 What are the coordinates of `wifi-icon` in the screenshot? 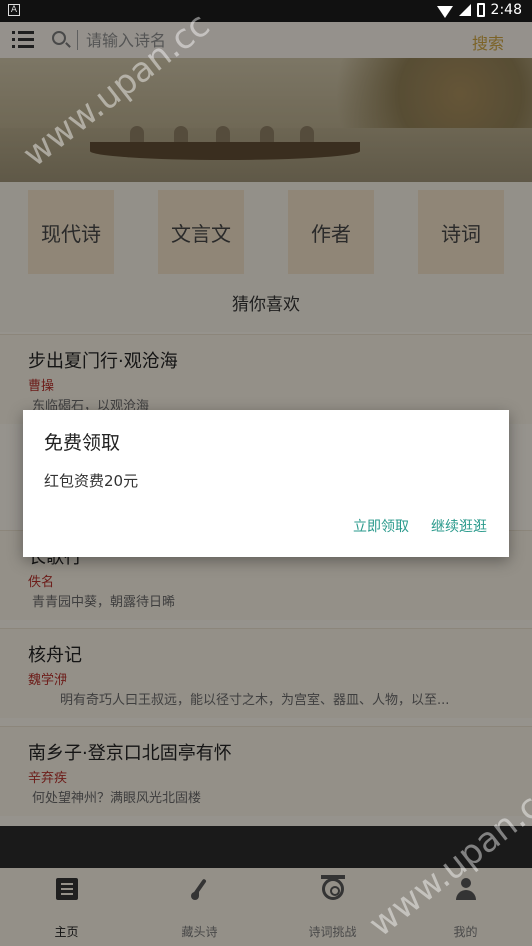 It's located at (444, 12).